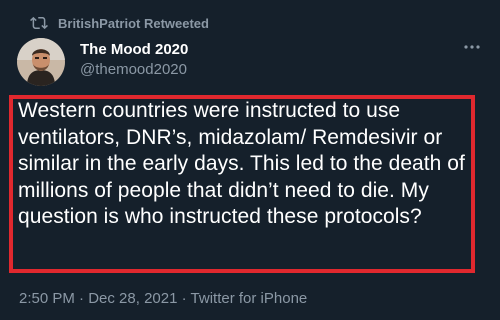 Image resolution: width=500 pixels, height=320 pixels. What do you see at coordinates (47, 298) in the screenshot?
I see `tweet-time: 2:50 PM` at bounding box center [47, 298].